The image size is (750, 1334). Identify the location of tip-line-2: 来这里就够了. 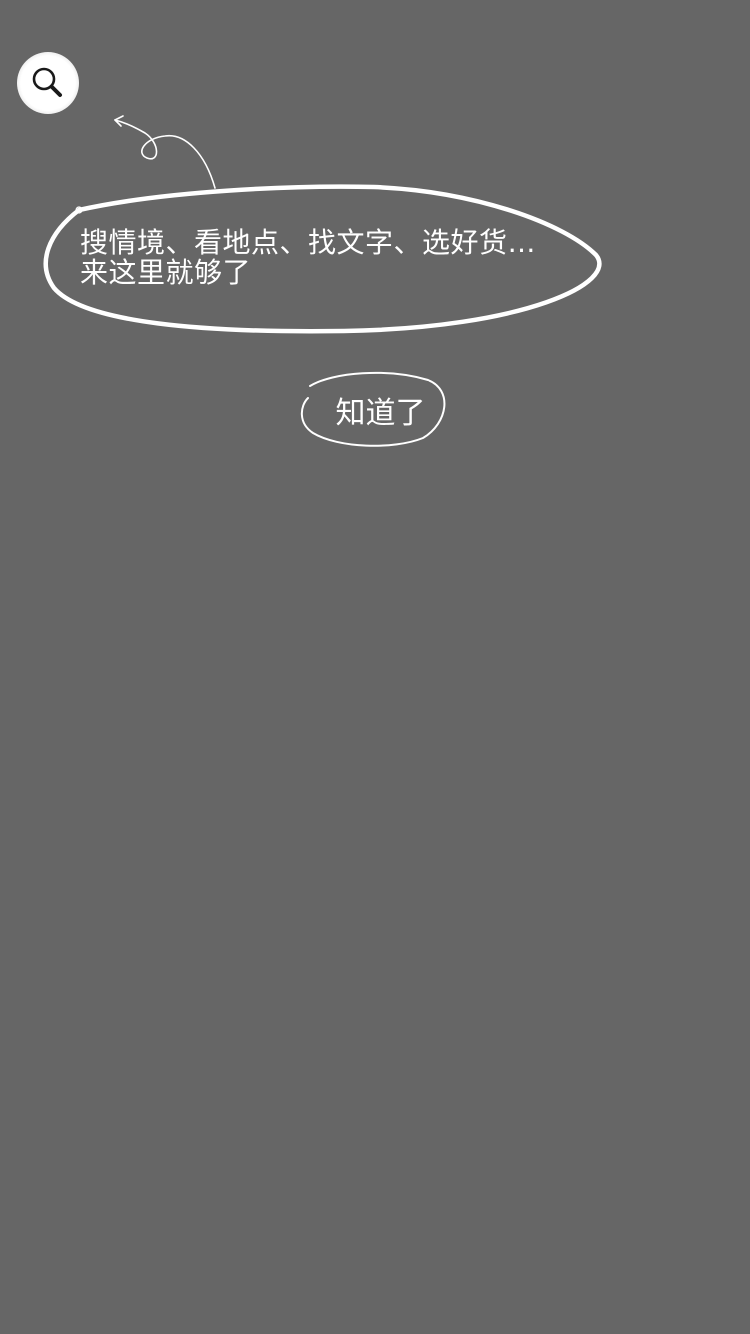
(166, 272).